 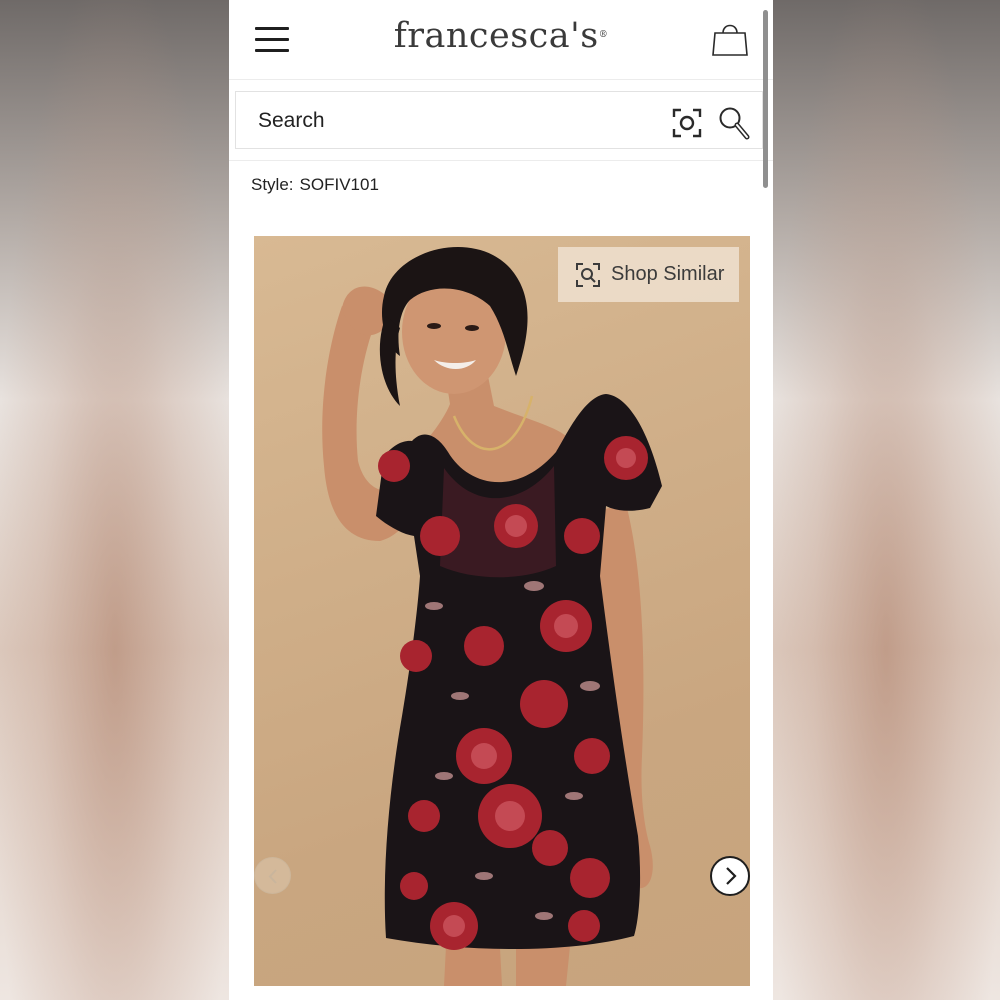 I want to click on search-bar: Search, so click(x=499, y=120).